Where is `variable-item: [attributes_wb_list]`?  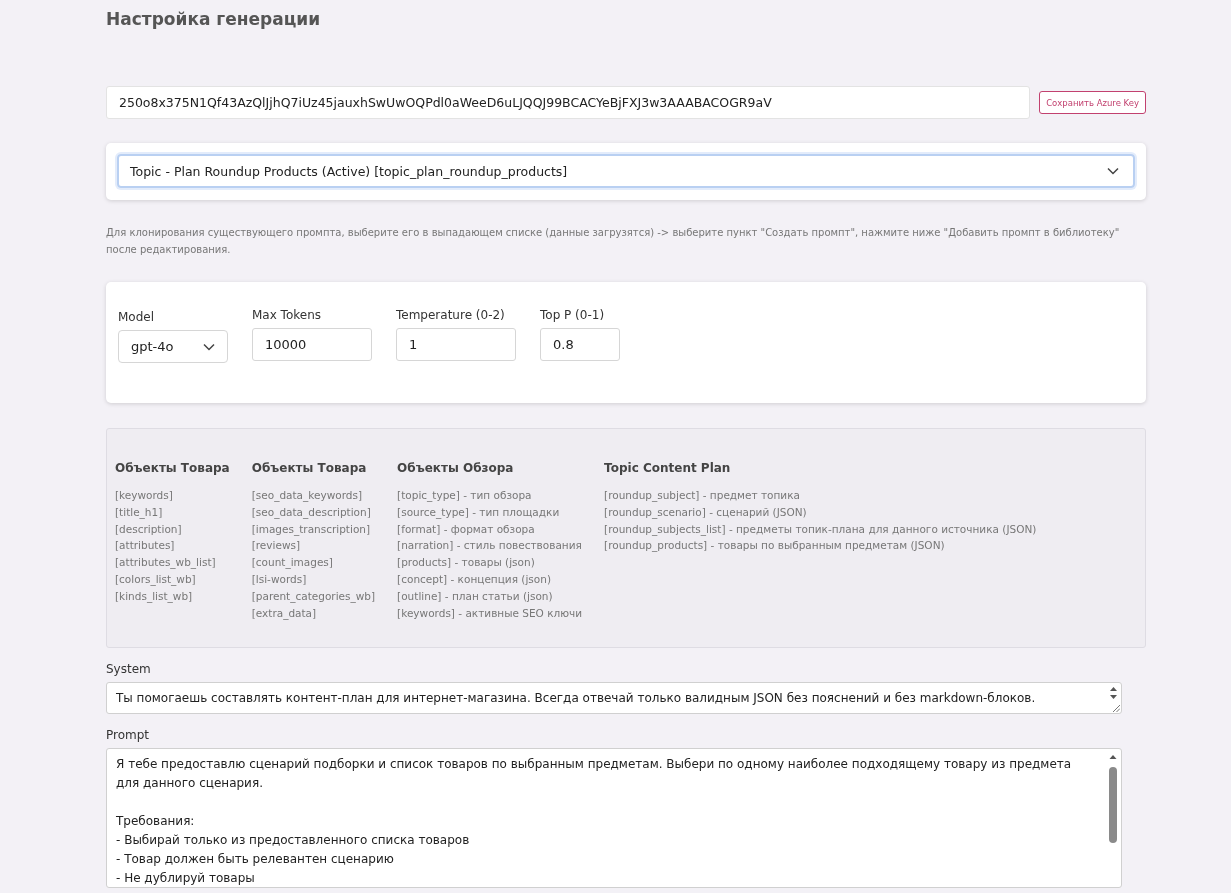 variable-item: [attributes_wb_list] is located at coordinates (166, 563).